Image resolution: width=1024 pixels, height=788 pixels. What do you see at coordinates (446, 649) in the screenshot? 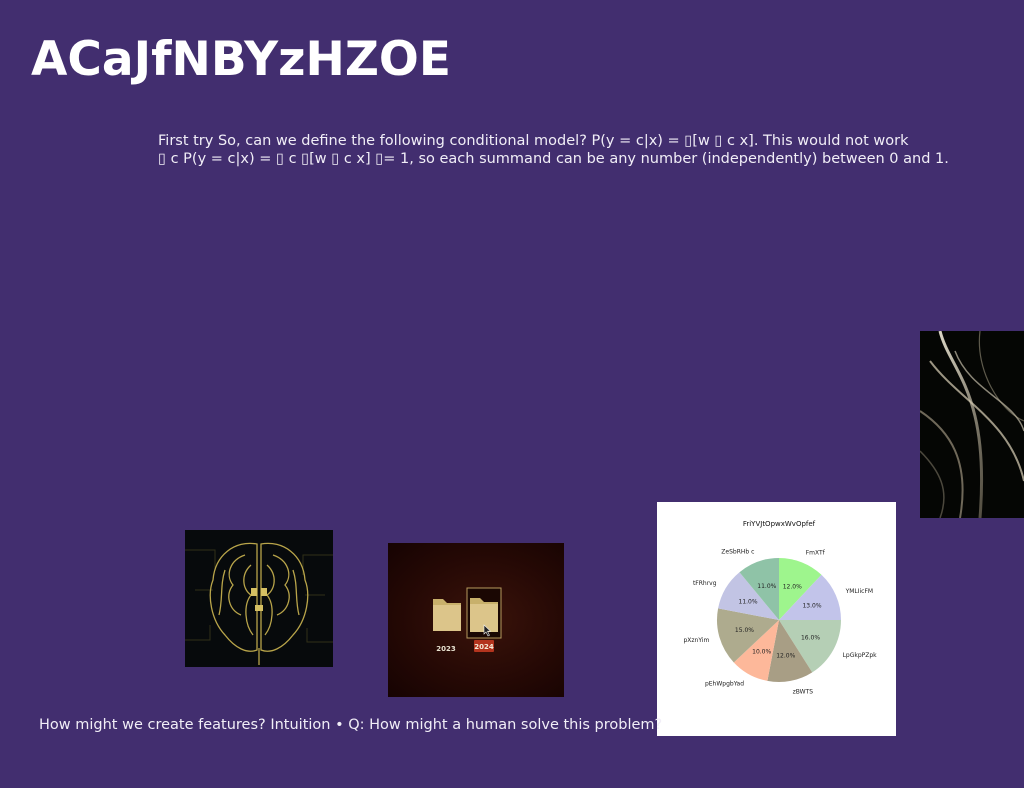
I see `folder-label-2023: 2023` at bounding box center [446, 649].